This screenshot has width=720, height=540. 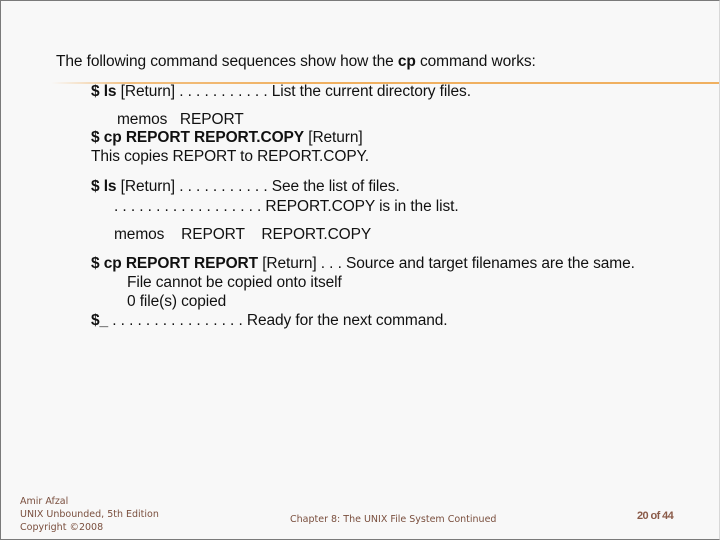 I want to click on cp-error-1: File cannot be copied onto itself, so click(x=234, y=282).